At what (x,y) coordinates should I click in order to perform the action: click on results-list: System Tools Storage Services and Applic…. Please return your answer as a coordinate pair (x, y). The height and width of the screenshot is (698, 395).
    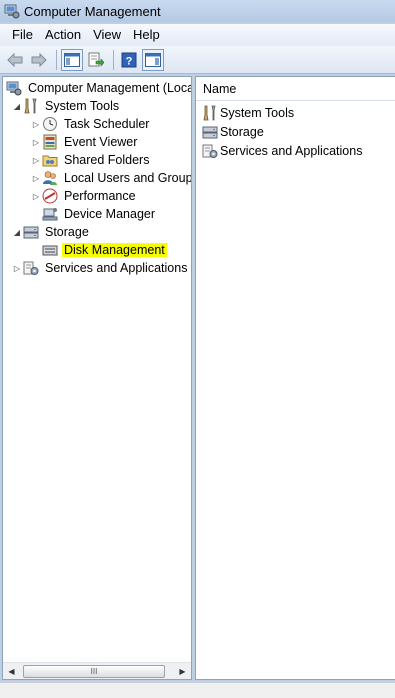
    Looking at the image, I should click on (295, 130).